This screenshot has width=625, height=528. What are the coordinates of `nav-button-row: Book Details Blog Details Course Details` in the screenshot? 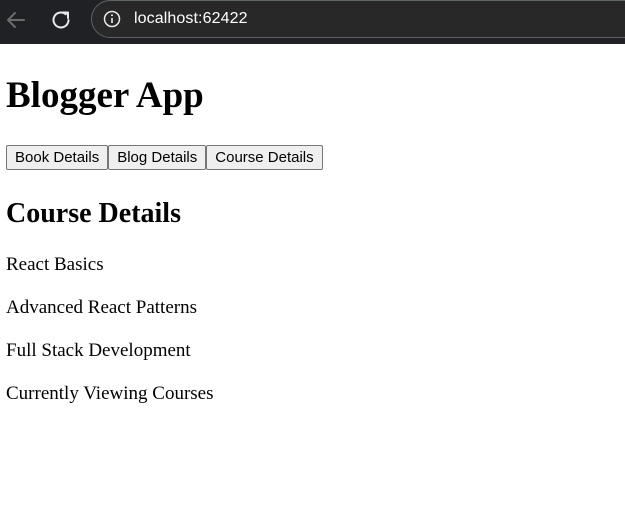 It's located at (164, 157).